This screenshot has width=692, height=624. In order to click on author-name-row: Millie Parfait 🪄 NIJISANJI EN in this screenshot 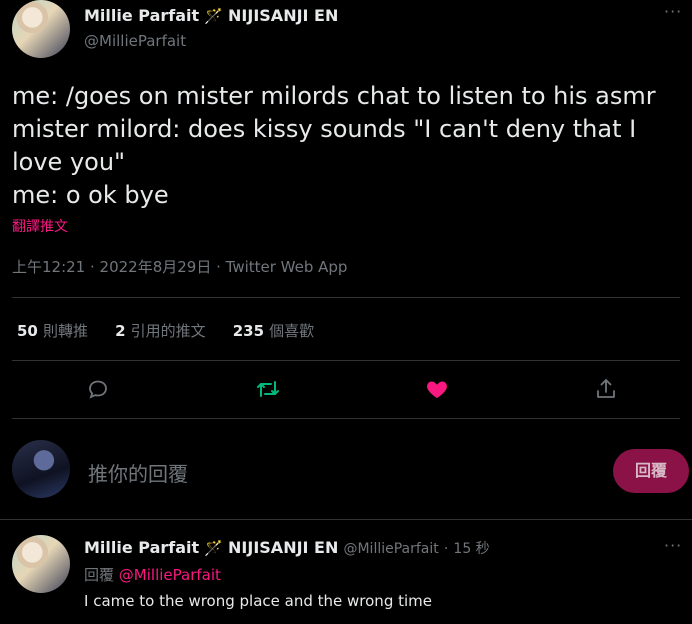, I will do `click(211, 15)`.